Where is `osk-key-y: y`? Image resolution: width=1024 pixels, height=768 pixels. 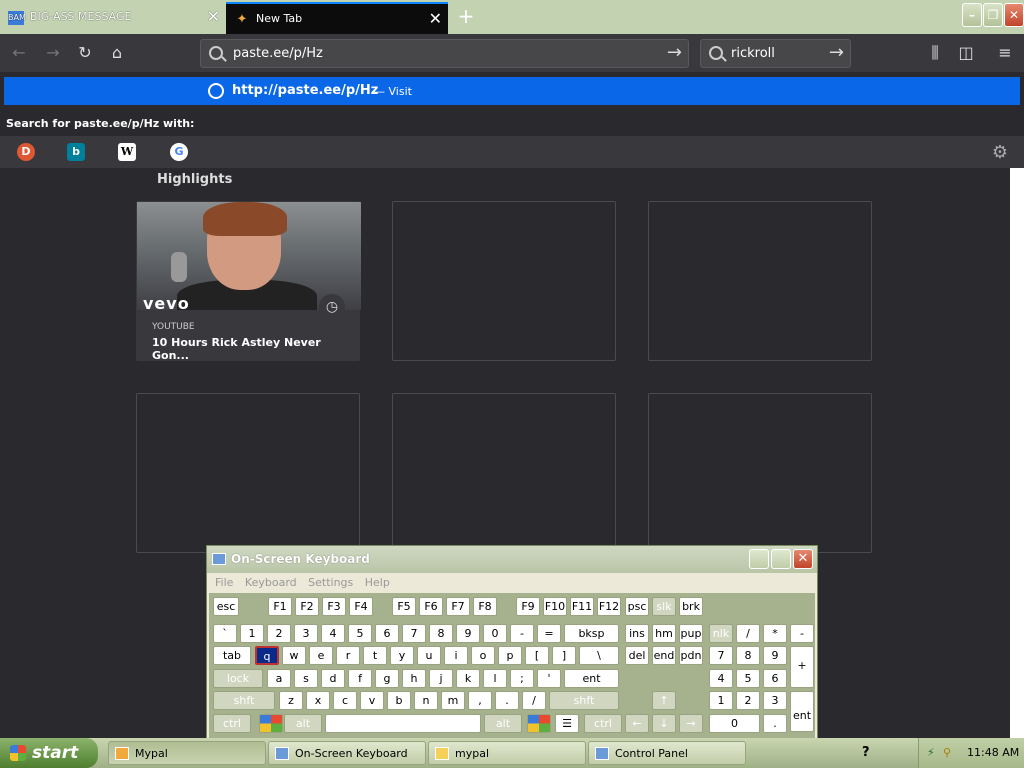 osk-key-y: y is located at coordinates (402, 655).